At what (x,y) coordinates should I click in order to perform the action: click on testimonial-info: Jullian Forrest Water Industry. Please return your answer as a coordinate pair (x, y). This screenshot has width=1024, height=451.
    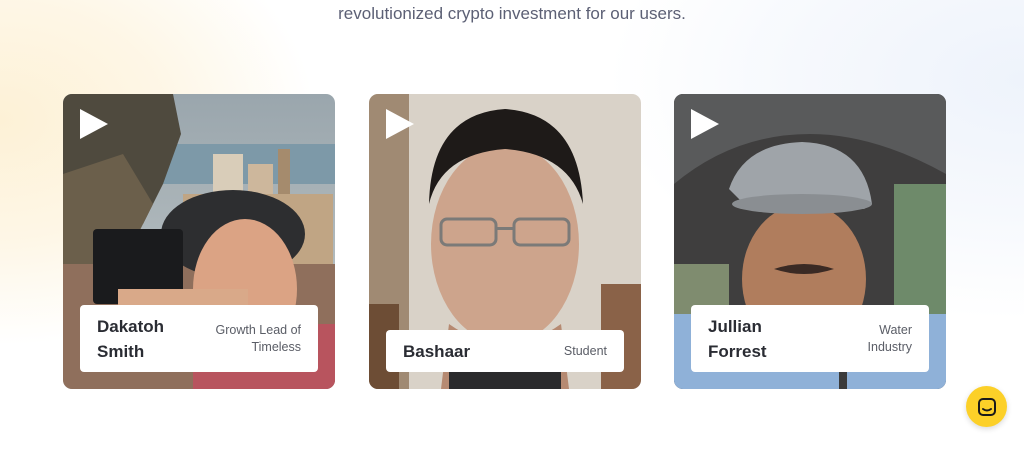
    Looking at the image, I should click on (810, 338).